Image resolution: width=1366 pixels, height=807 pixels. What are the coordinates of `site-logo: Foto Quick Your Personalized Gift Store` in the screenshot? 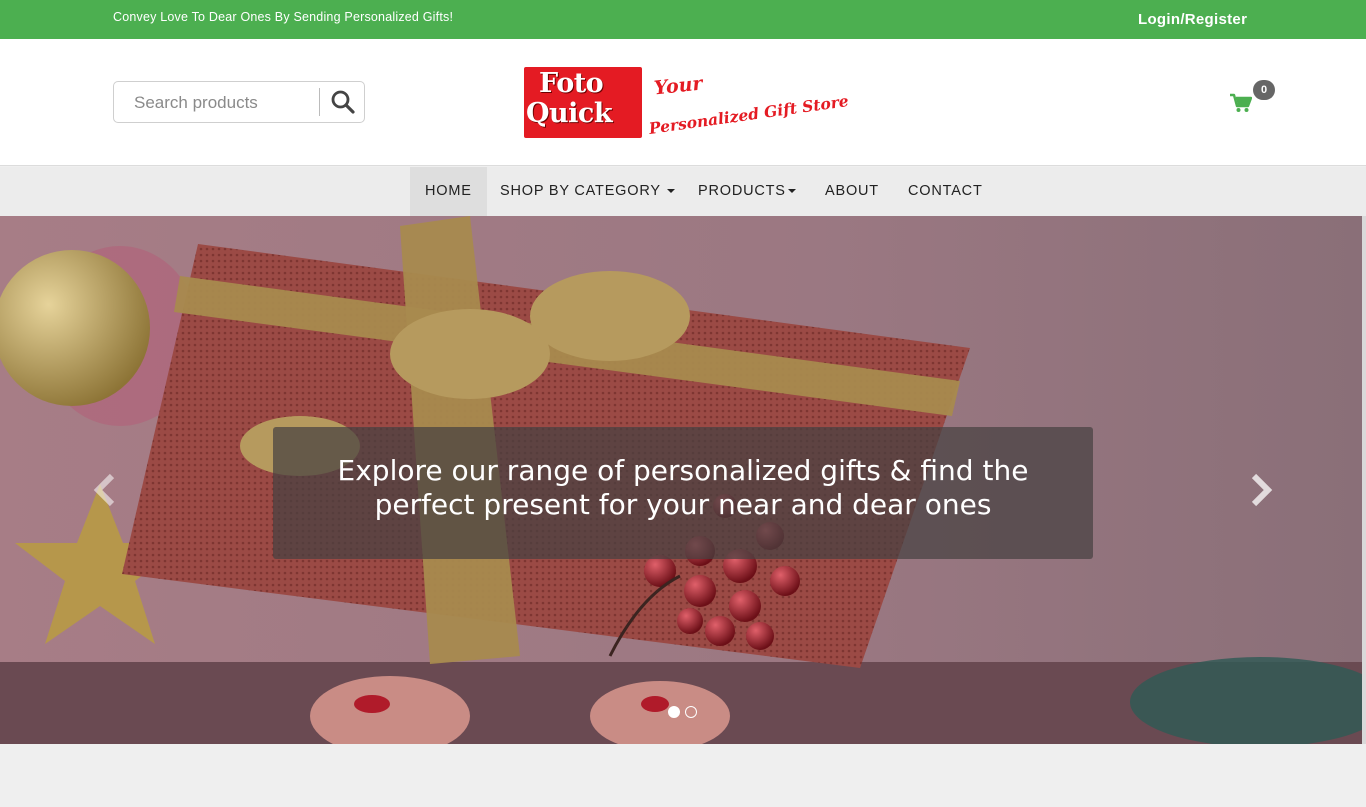 It's located at (687, 103).